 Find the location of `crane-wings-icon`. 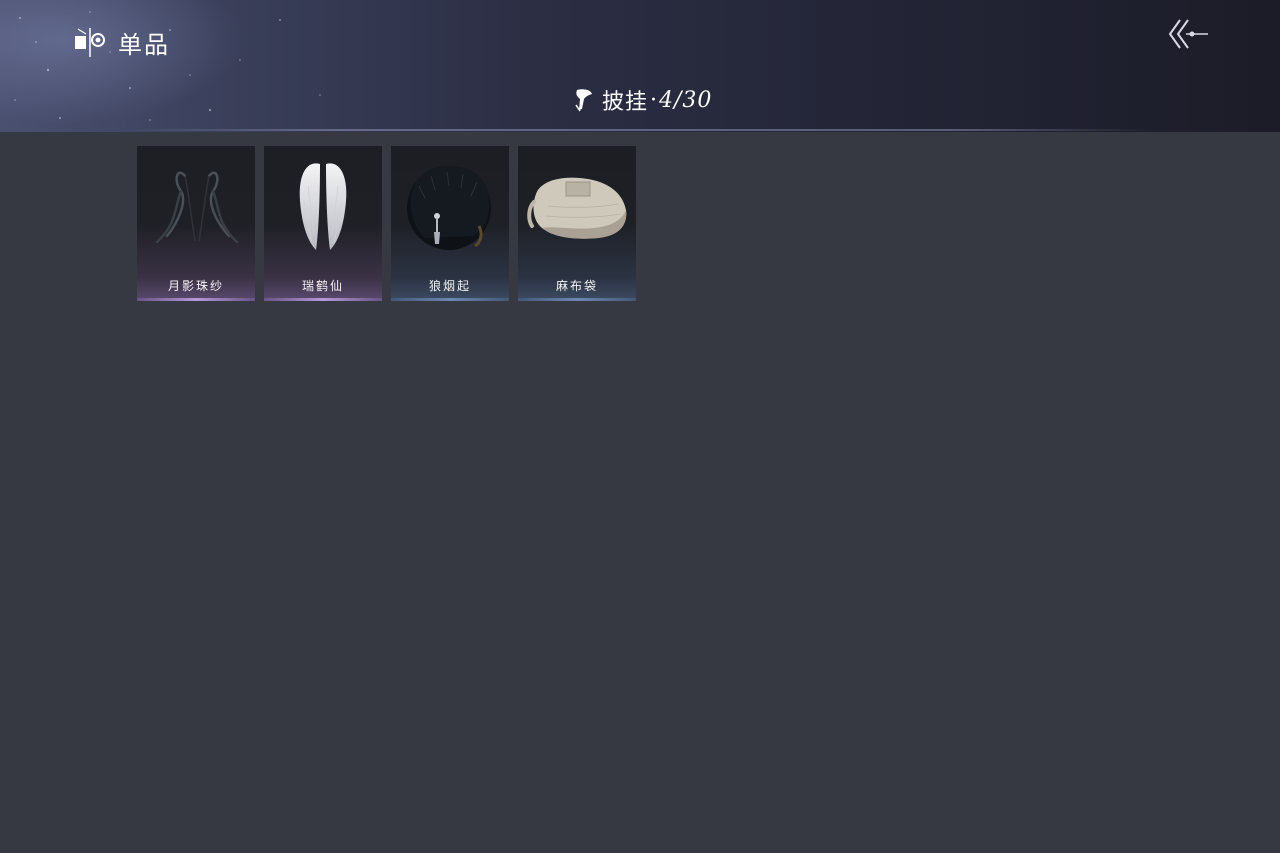

crane-wings-icon is located at coordinates (323, 206).